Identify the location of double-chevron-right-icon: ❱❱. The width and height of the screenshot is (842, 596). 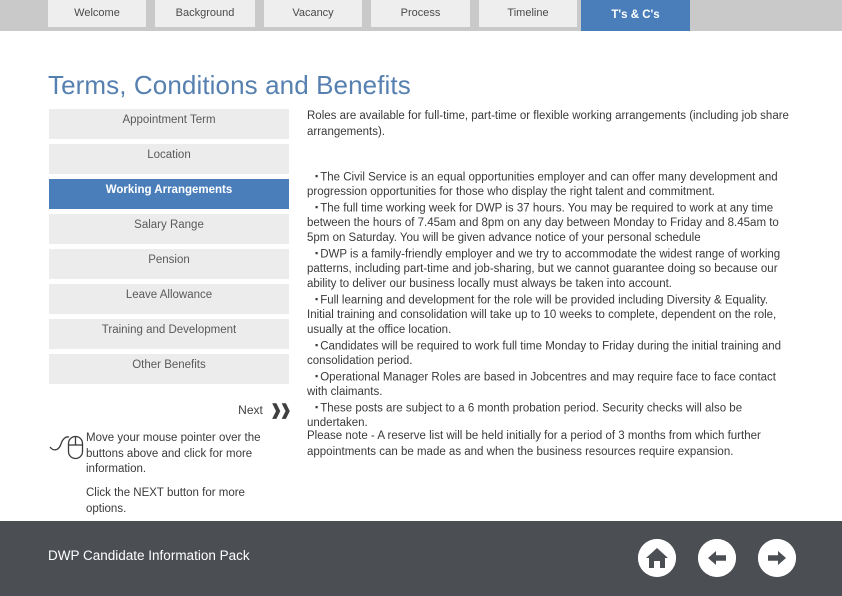
(280, 410).